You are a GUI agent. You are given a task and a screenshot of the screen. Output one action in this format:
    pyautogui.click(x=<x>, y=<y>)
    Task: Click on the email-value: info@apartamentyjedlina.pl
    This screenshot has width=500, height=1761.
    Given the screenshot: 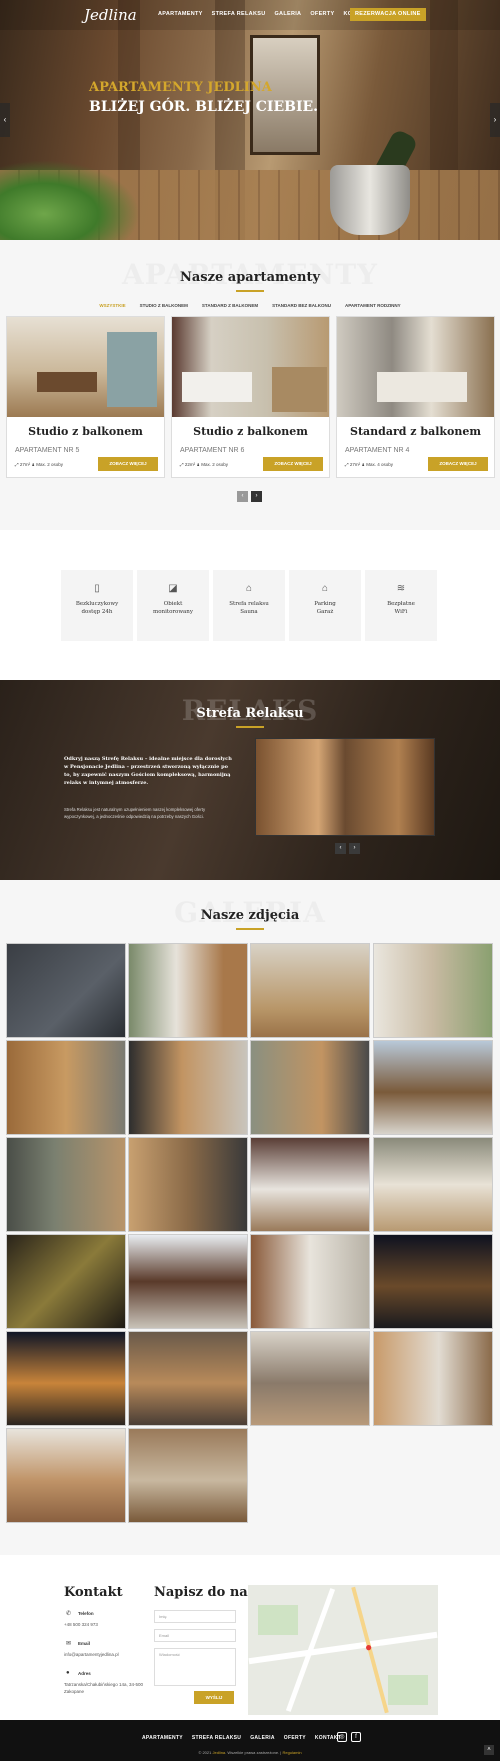 What is the action you would take?
    pyautogui.click(x=91, y=1654)
    